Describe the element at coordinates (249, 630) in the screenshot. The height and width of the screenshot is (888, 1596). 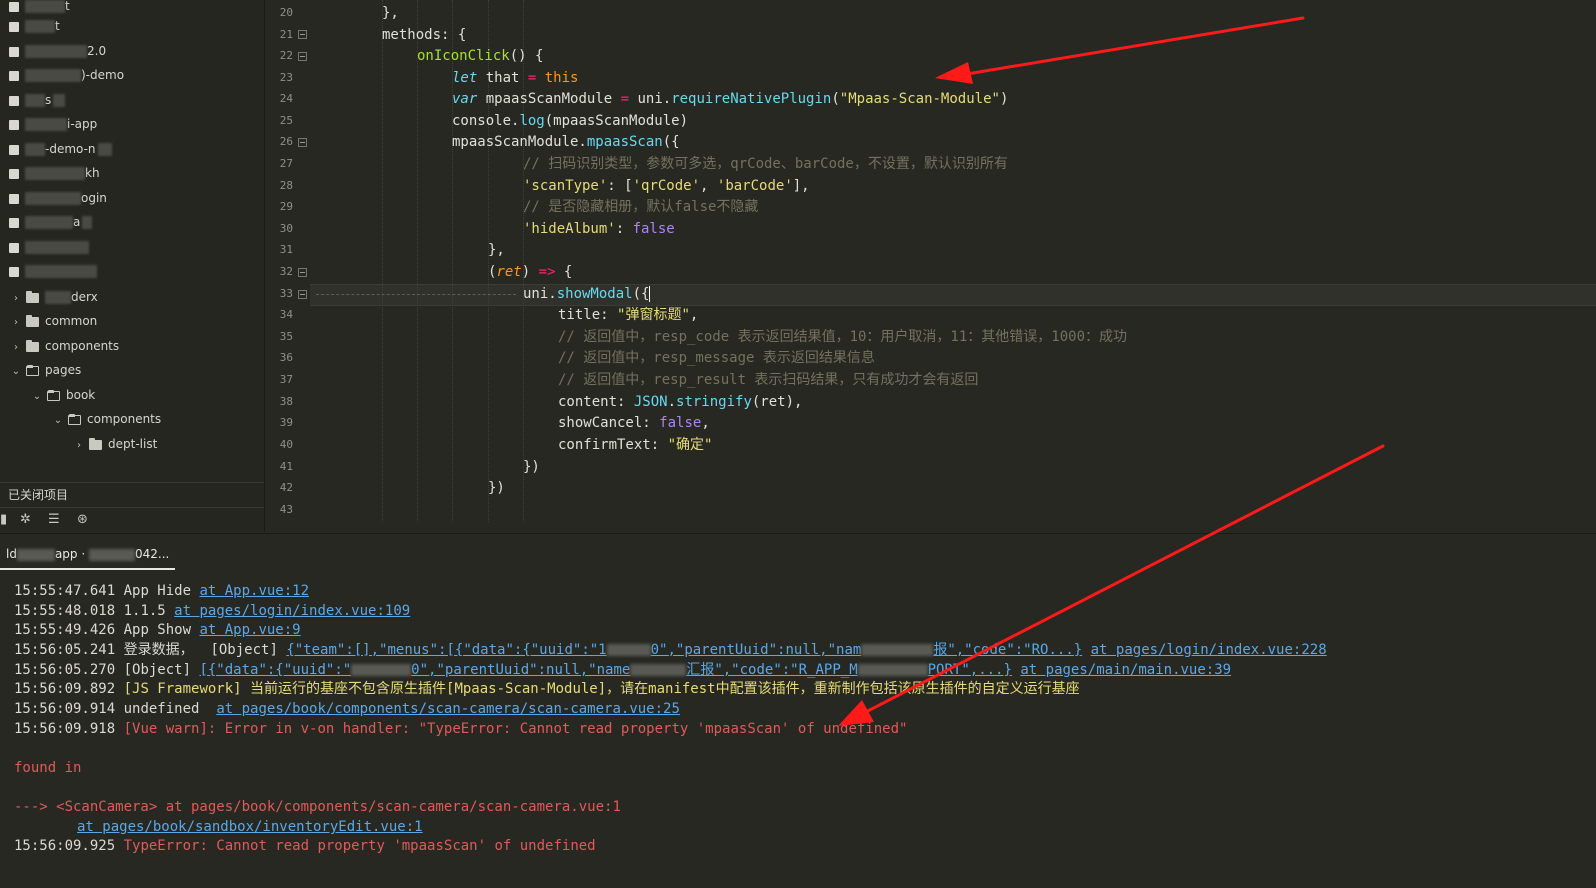
I see `log-source-link: at App.vue:9` at that location.